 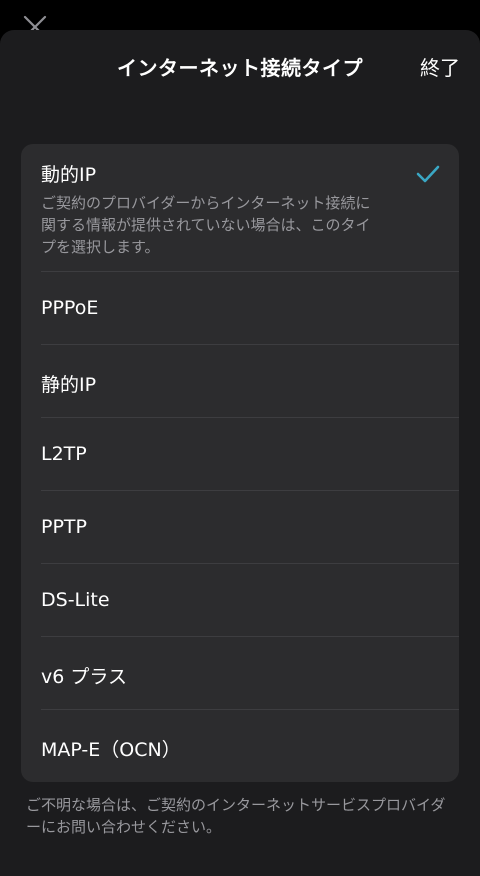 I want to click on option-label: v6 プラス, so click(x=84, y=677).